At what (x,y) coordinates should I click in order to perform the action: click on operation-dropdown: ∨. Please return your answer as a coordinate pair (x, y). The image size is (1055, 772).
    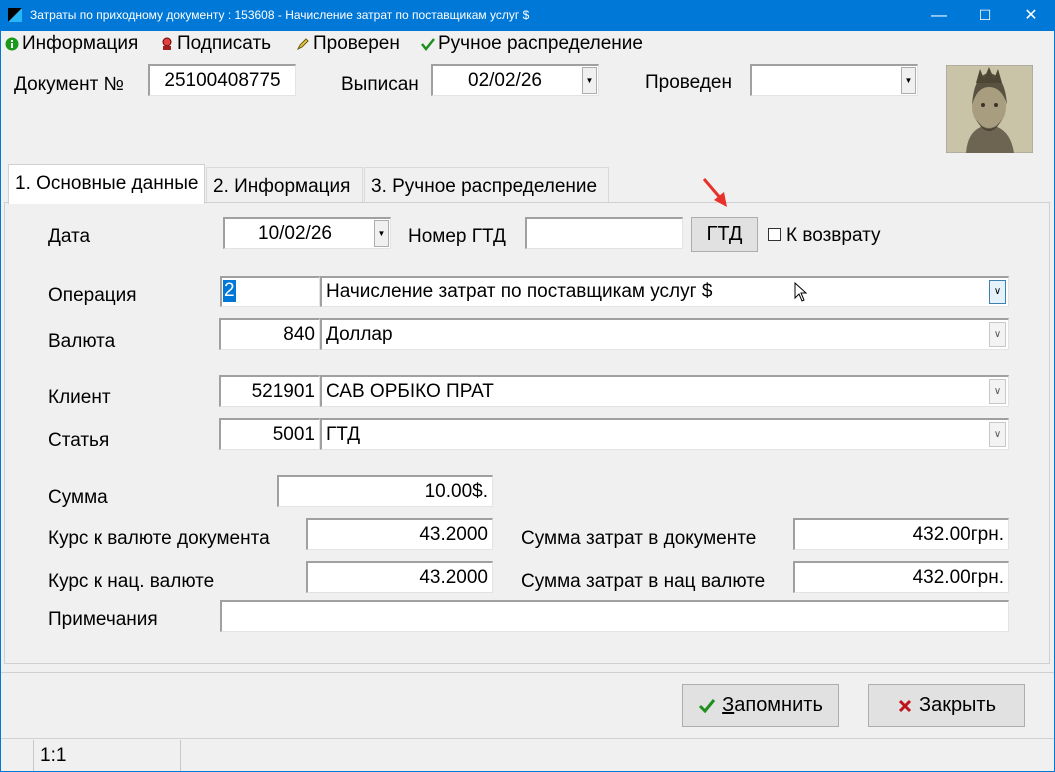
    Looking at the image, I should click on (997, 292).